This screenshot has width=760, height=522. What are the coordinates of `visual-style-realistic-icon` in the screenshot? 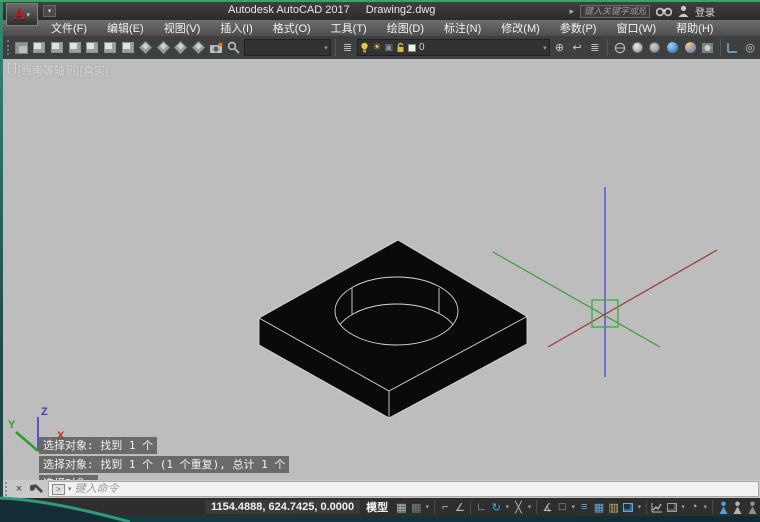 It's located at (673, 47).